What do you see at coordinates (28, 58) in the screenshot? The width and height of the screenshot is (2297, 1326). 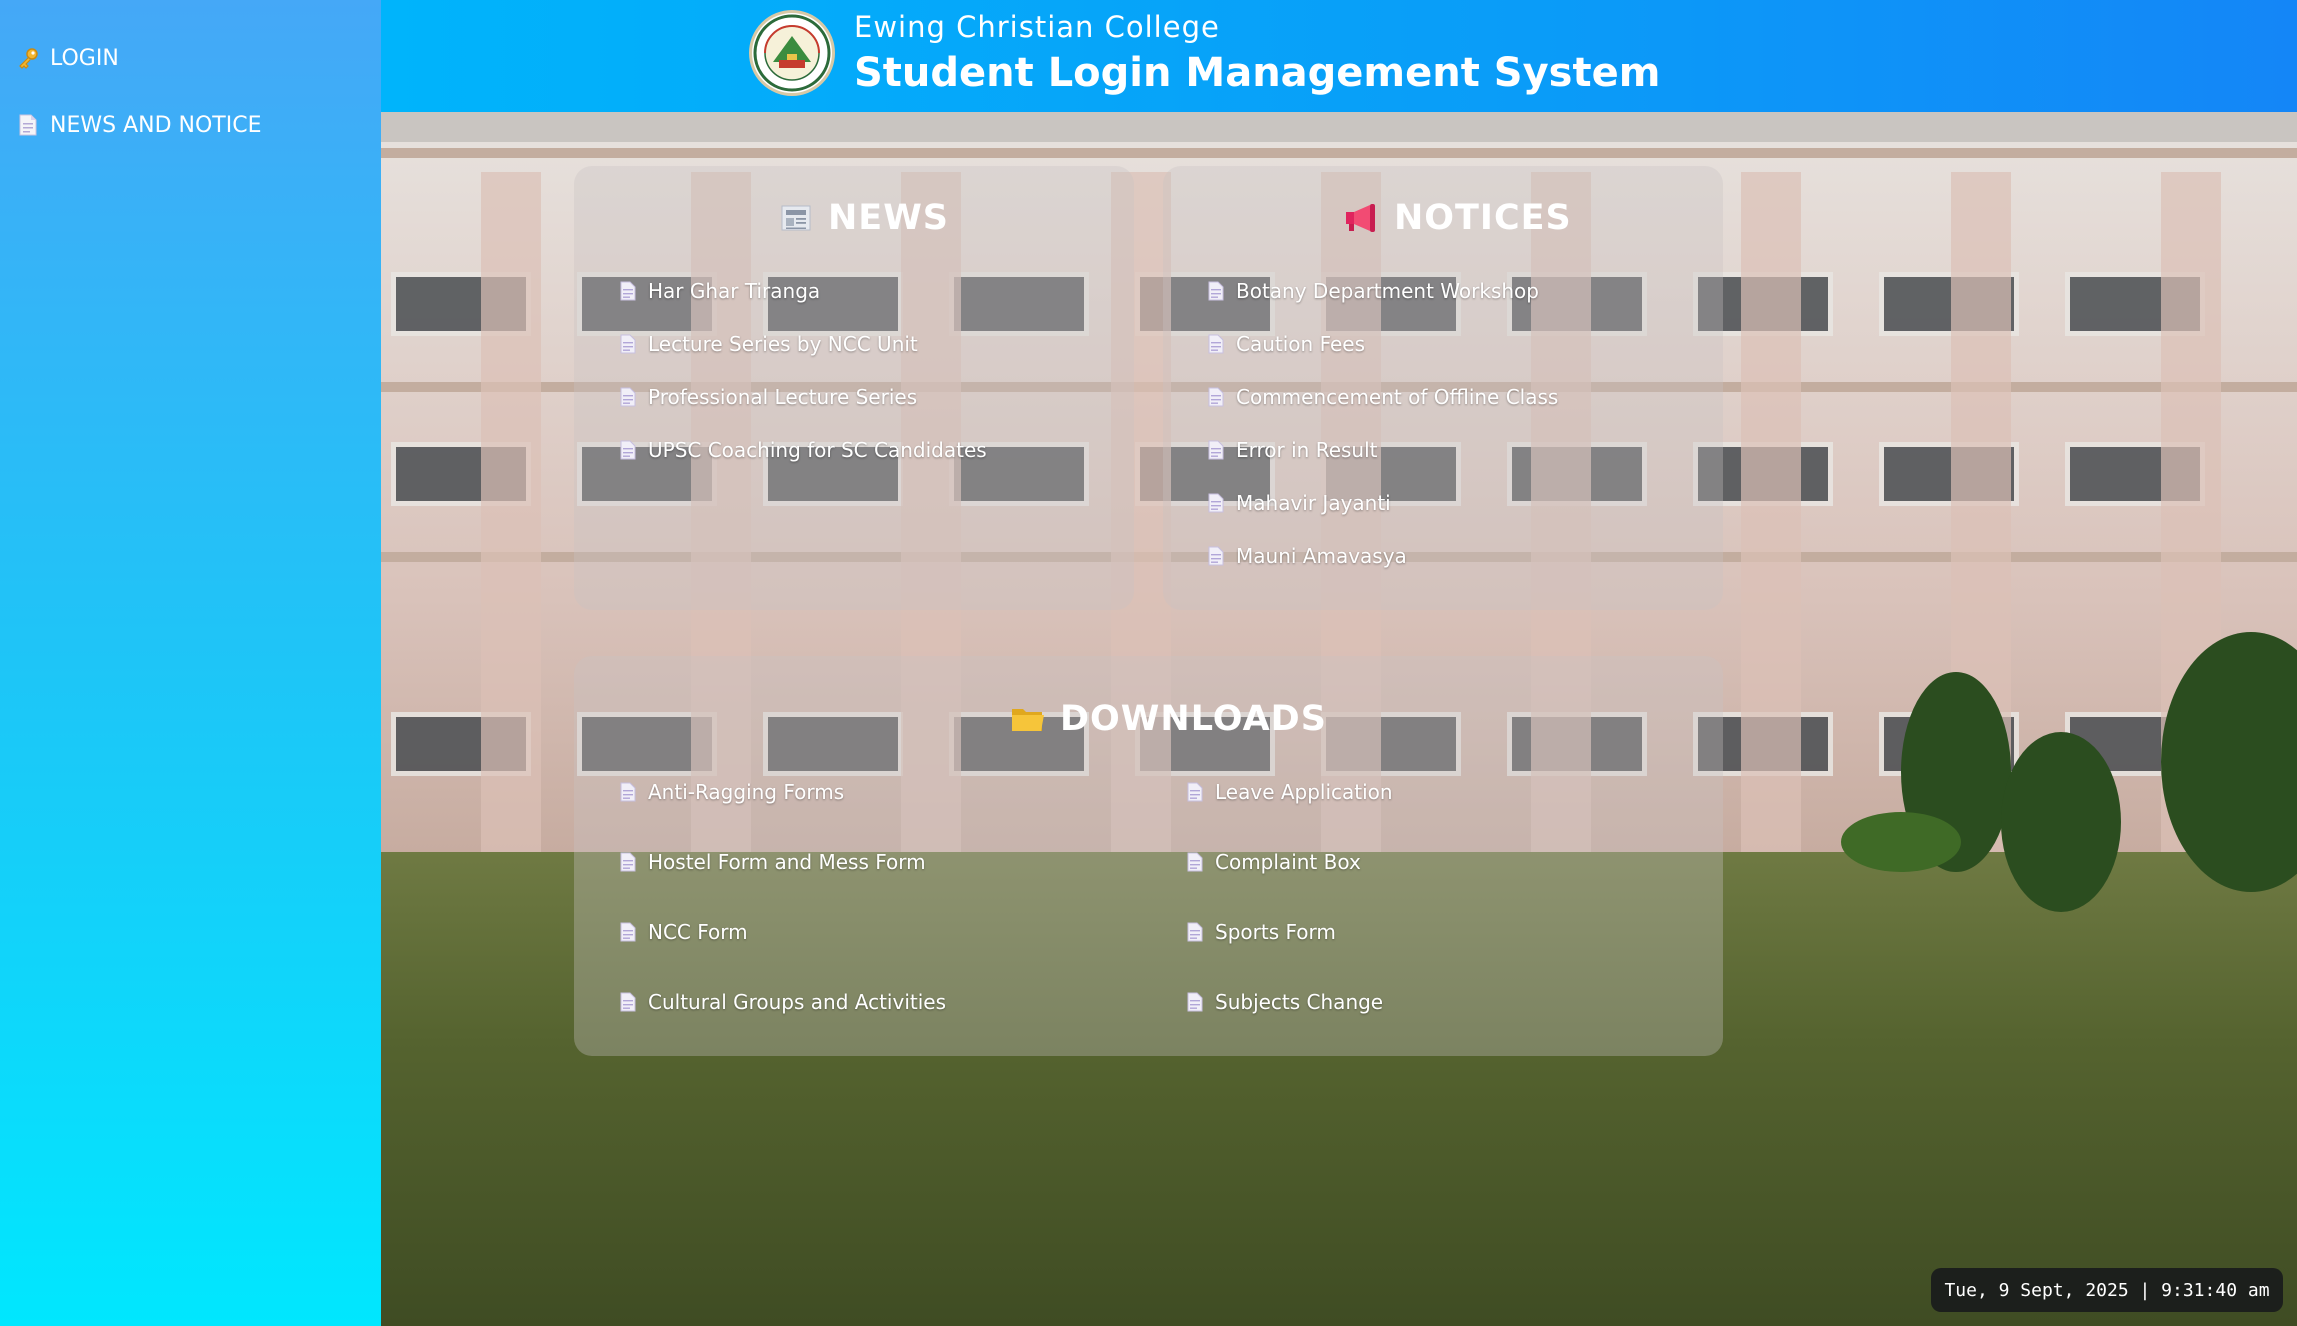 I see `key-icon` at bounding box center [28, 58].